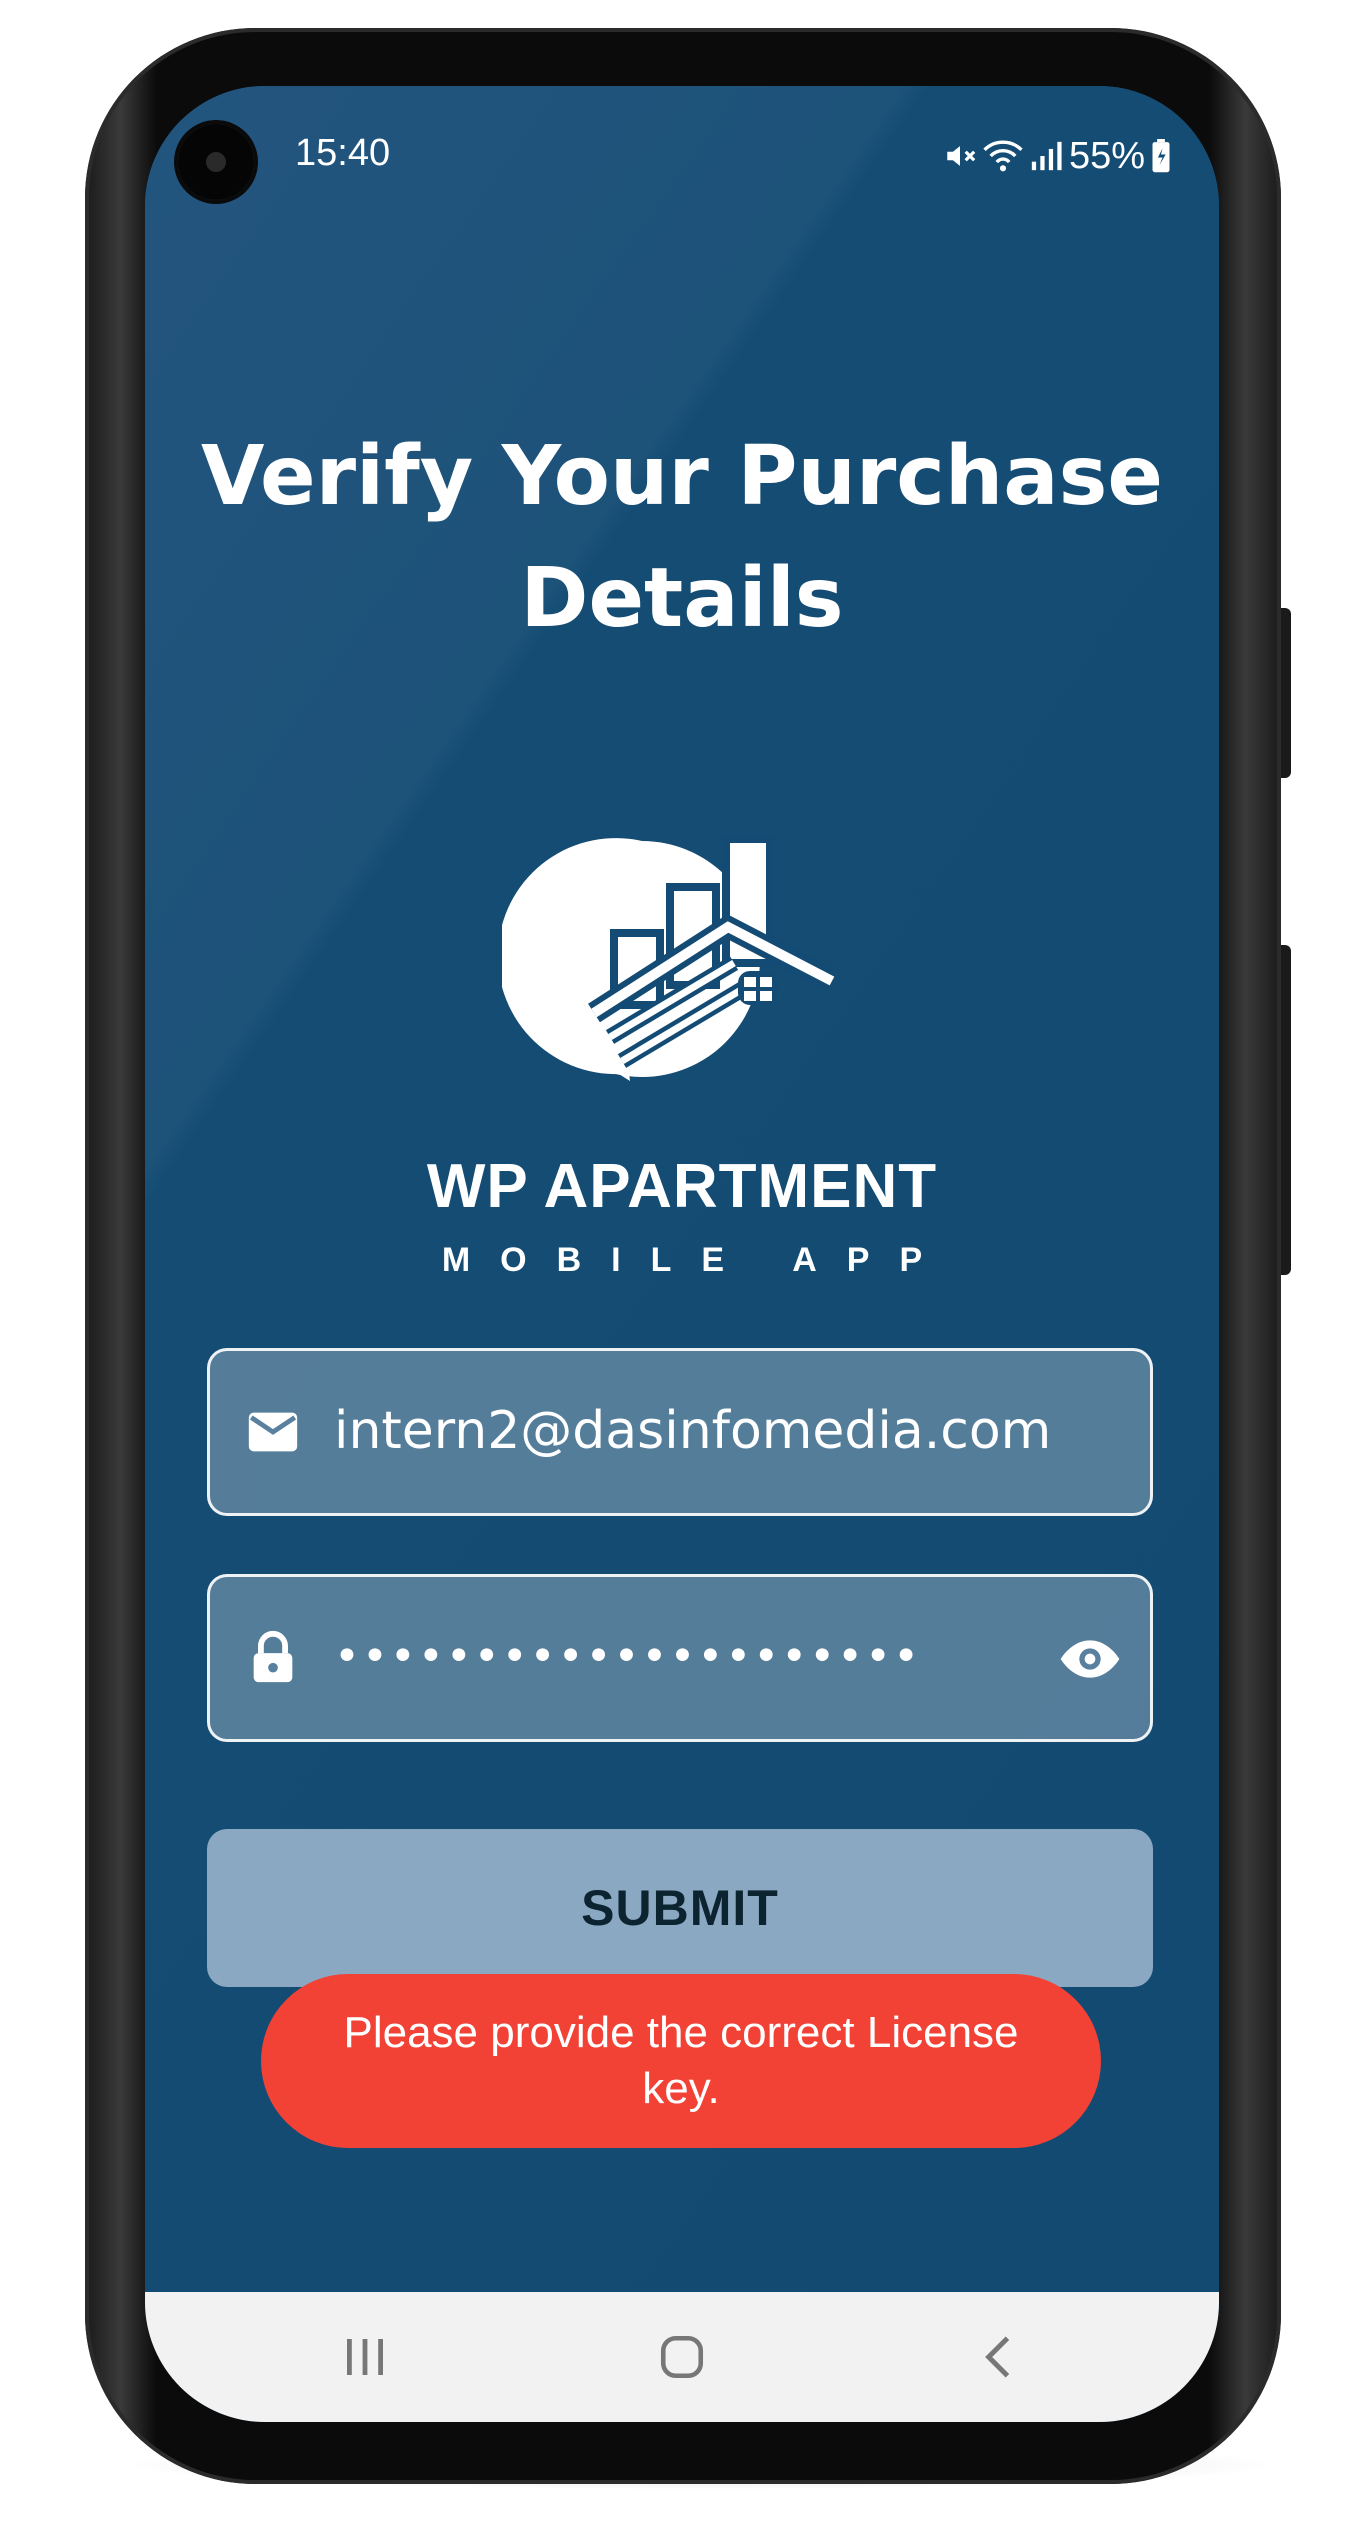 The height and width of the screenshot is (2534, 1370). Describe the element at coordinates (960, 156) in the screenshot. I see `mute-icon` at that location.